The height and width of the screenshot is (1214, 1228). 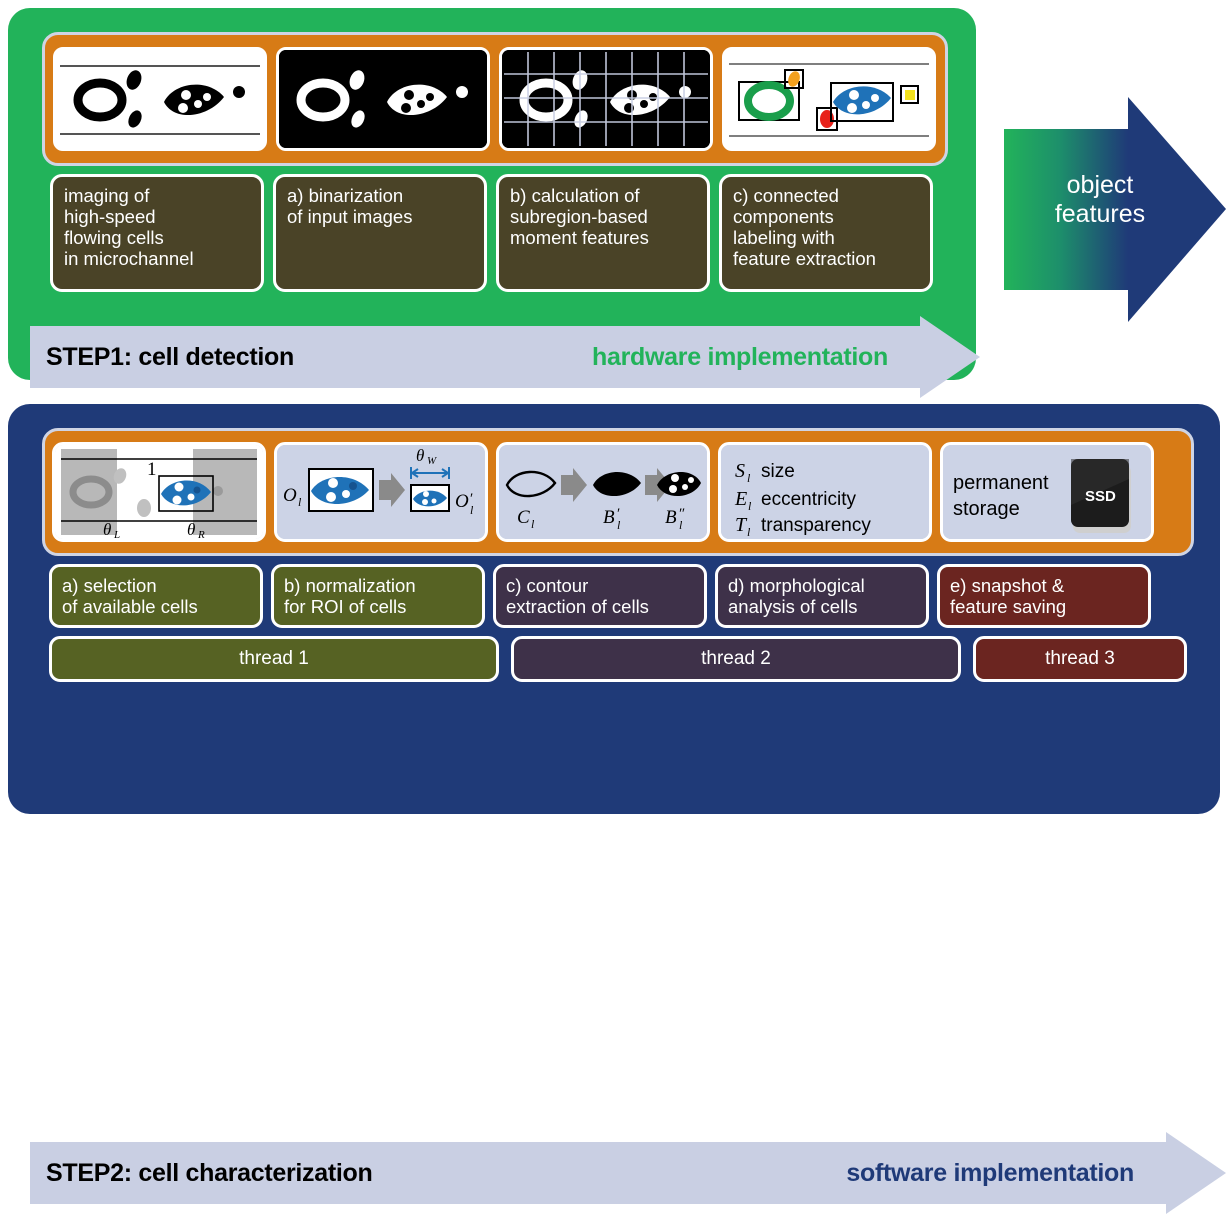 What do you see at coordinates (201, 534) in the screenshot?
I see `svg-text: R` at bounding box center [201, 534].